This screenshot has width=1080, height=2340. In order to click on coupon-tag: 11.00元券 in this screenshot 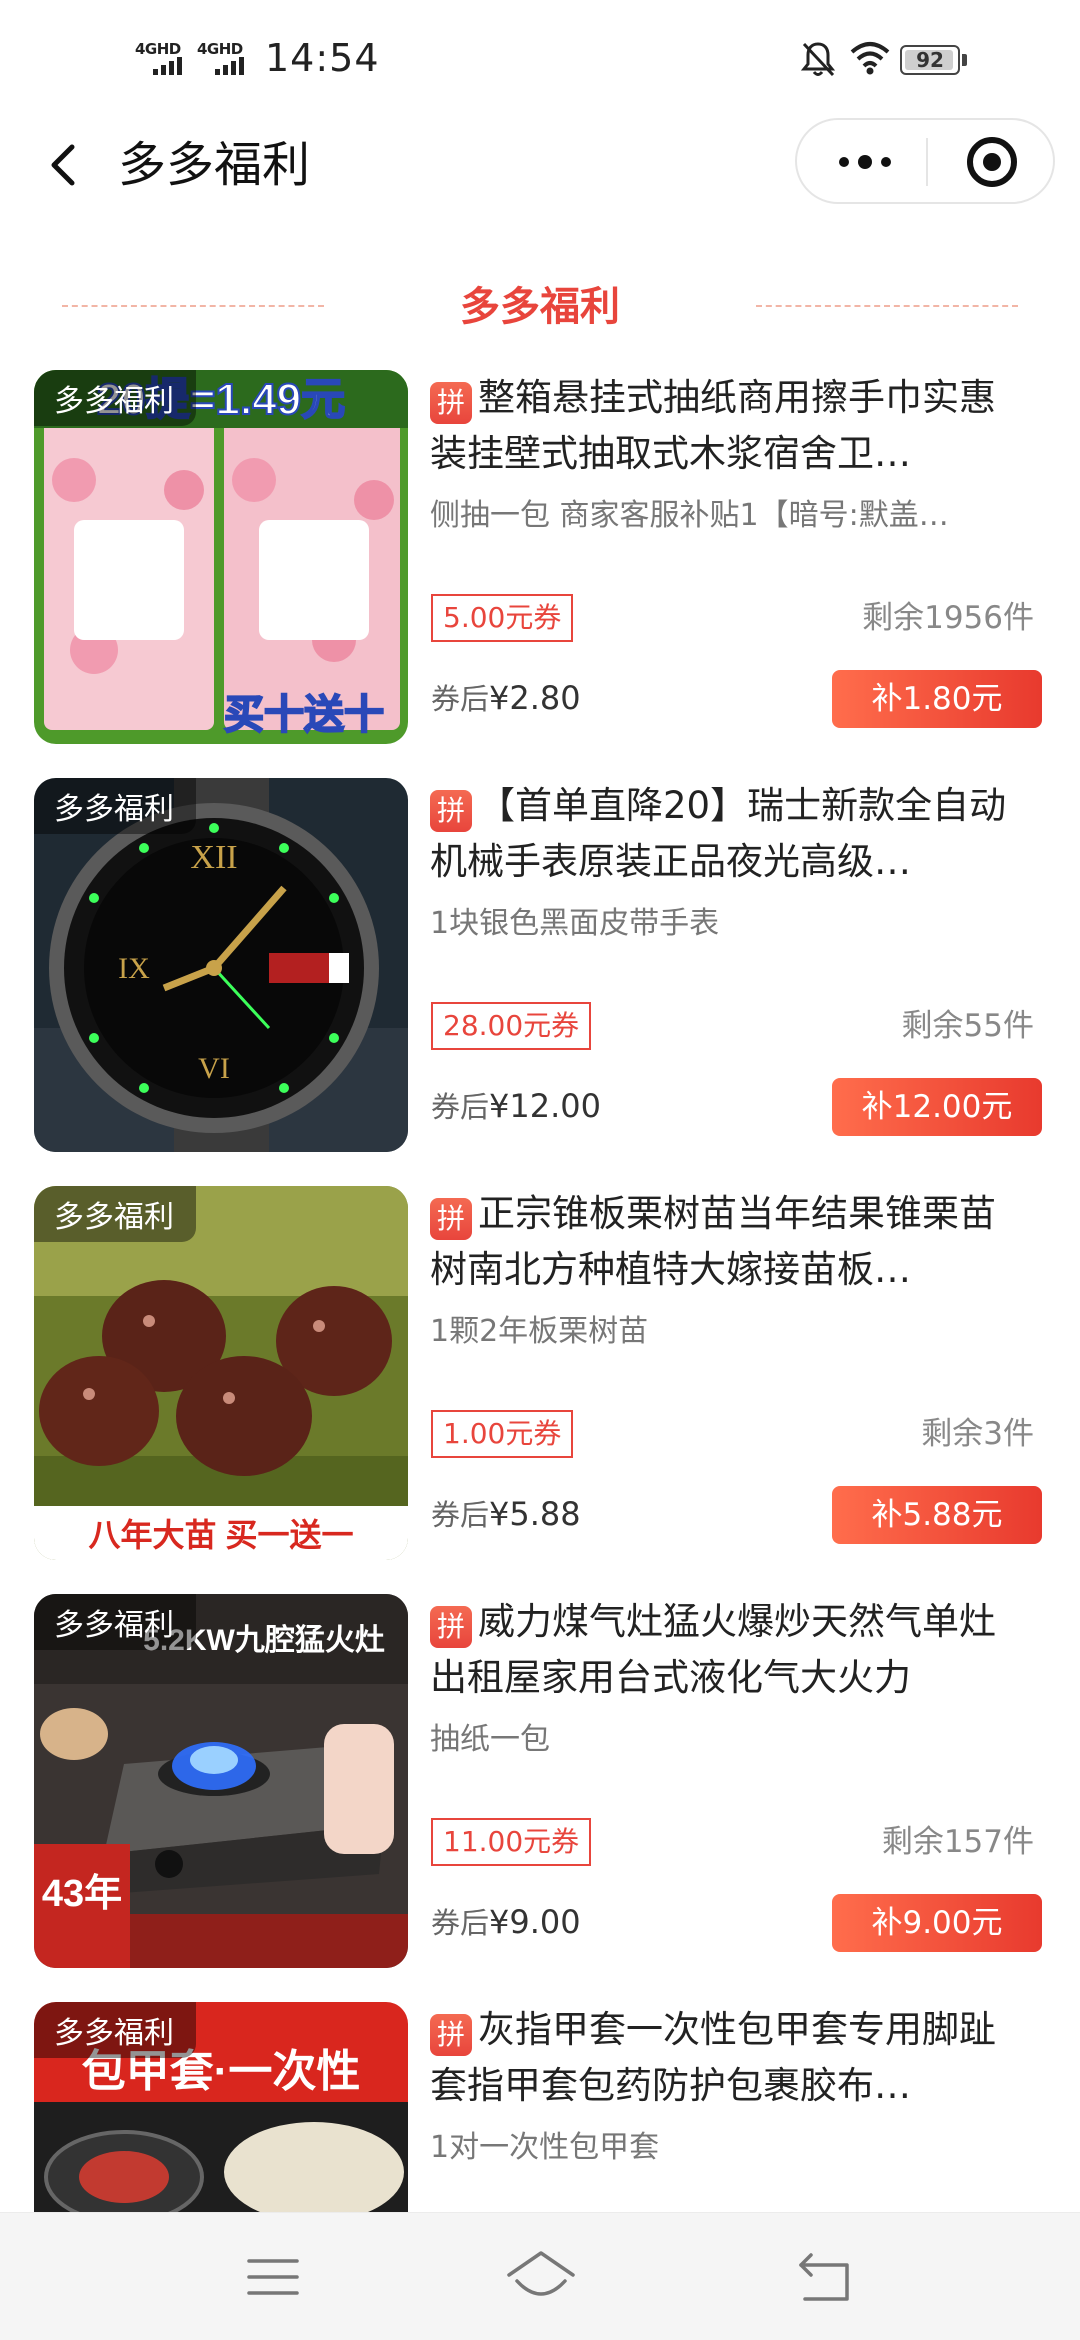, I will do `click(511, 1842)`.